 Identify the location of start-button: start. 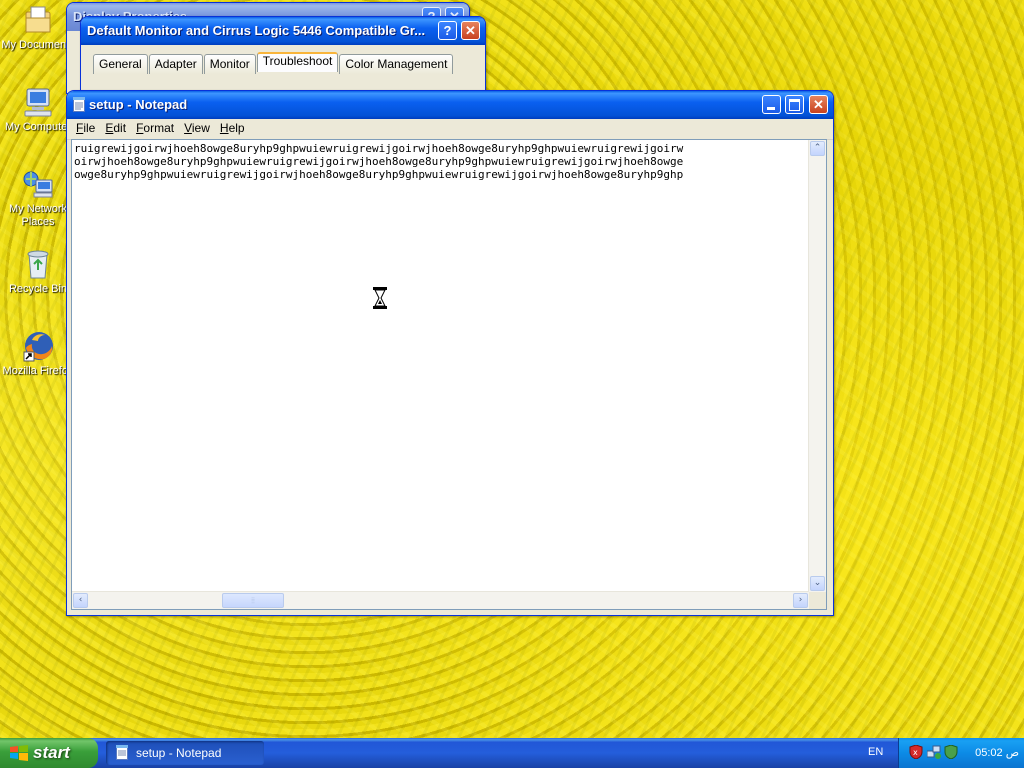
(49, 753).